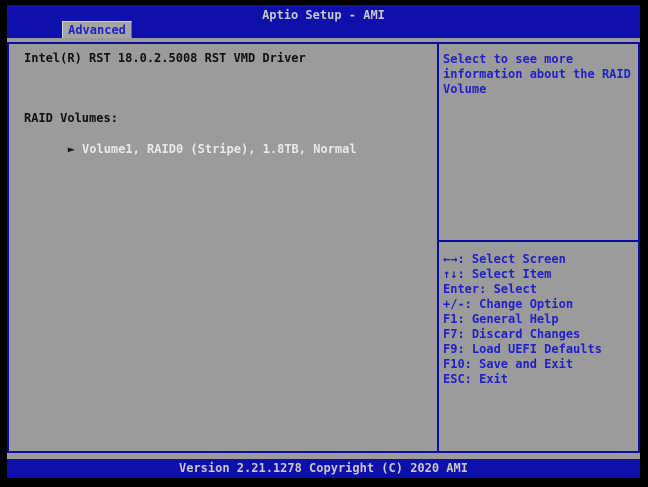 This screenshot has height=487, width=648. Describe the element at coordinates (522, 349) in the screenshot. I see `legend-item-load-defaults: F9: Load UEFI Defaults` at that location.